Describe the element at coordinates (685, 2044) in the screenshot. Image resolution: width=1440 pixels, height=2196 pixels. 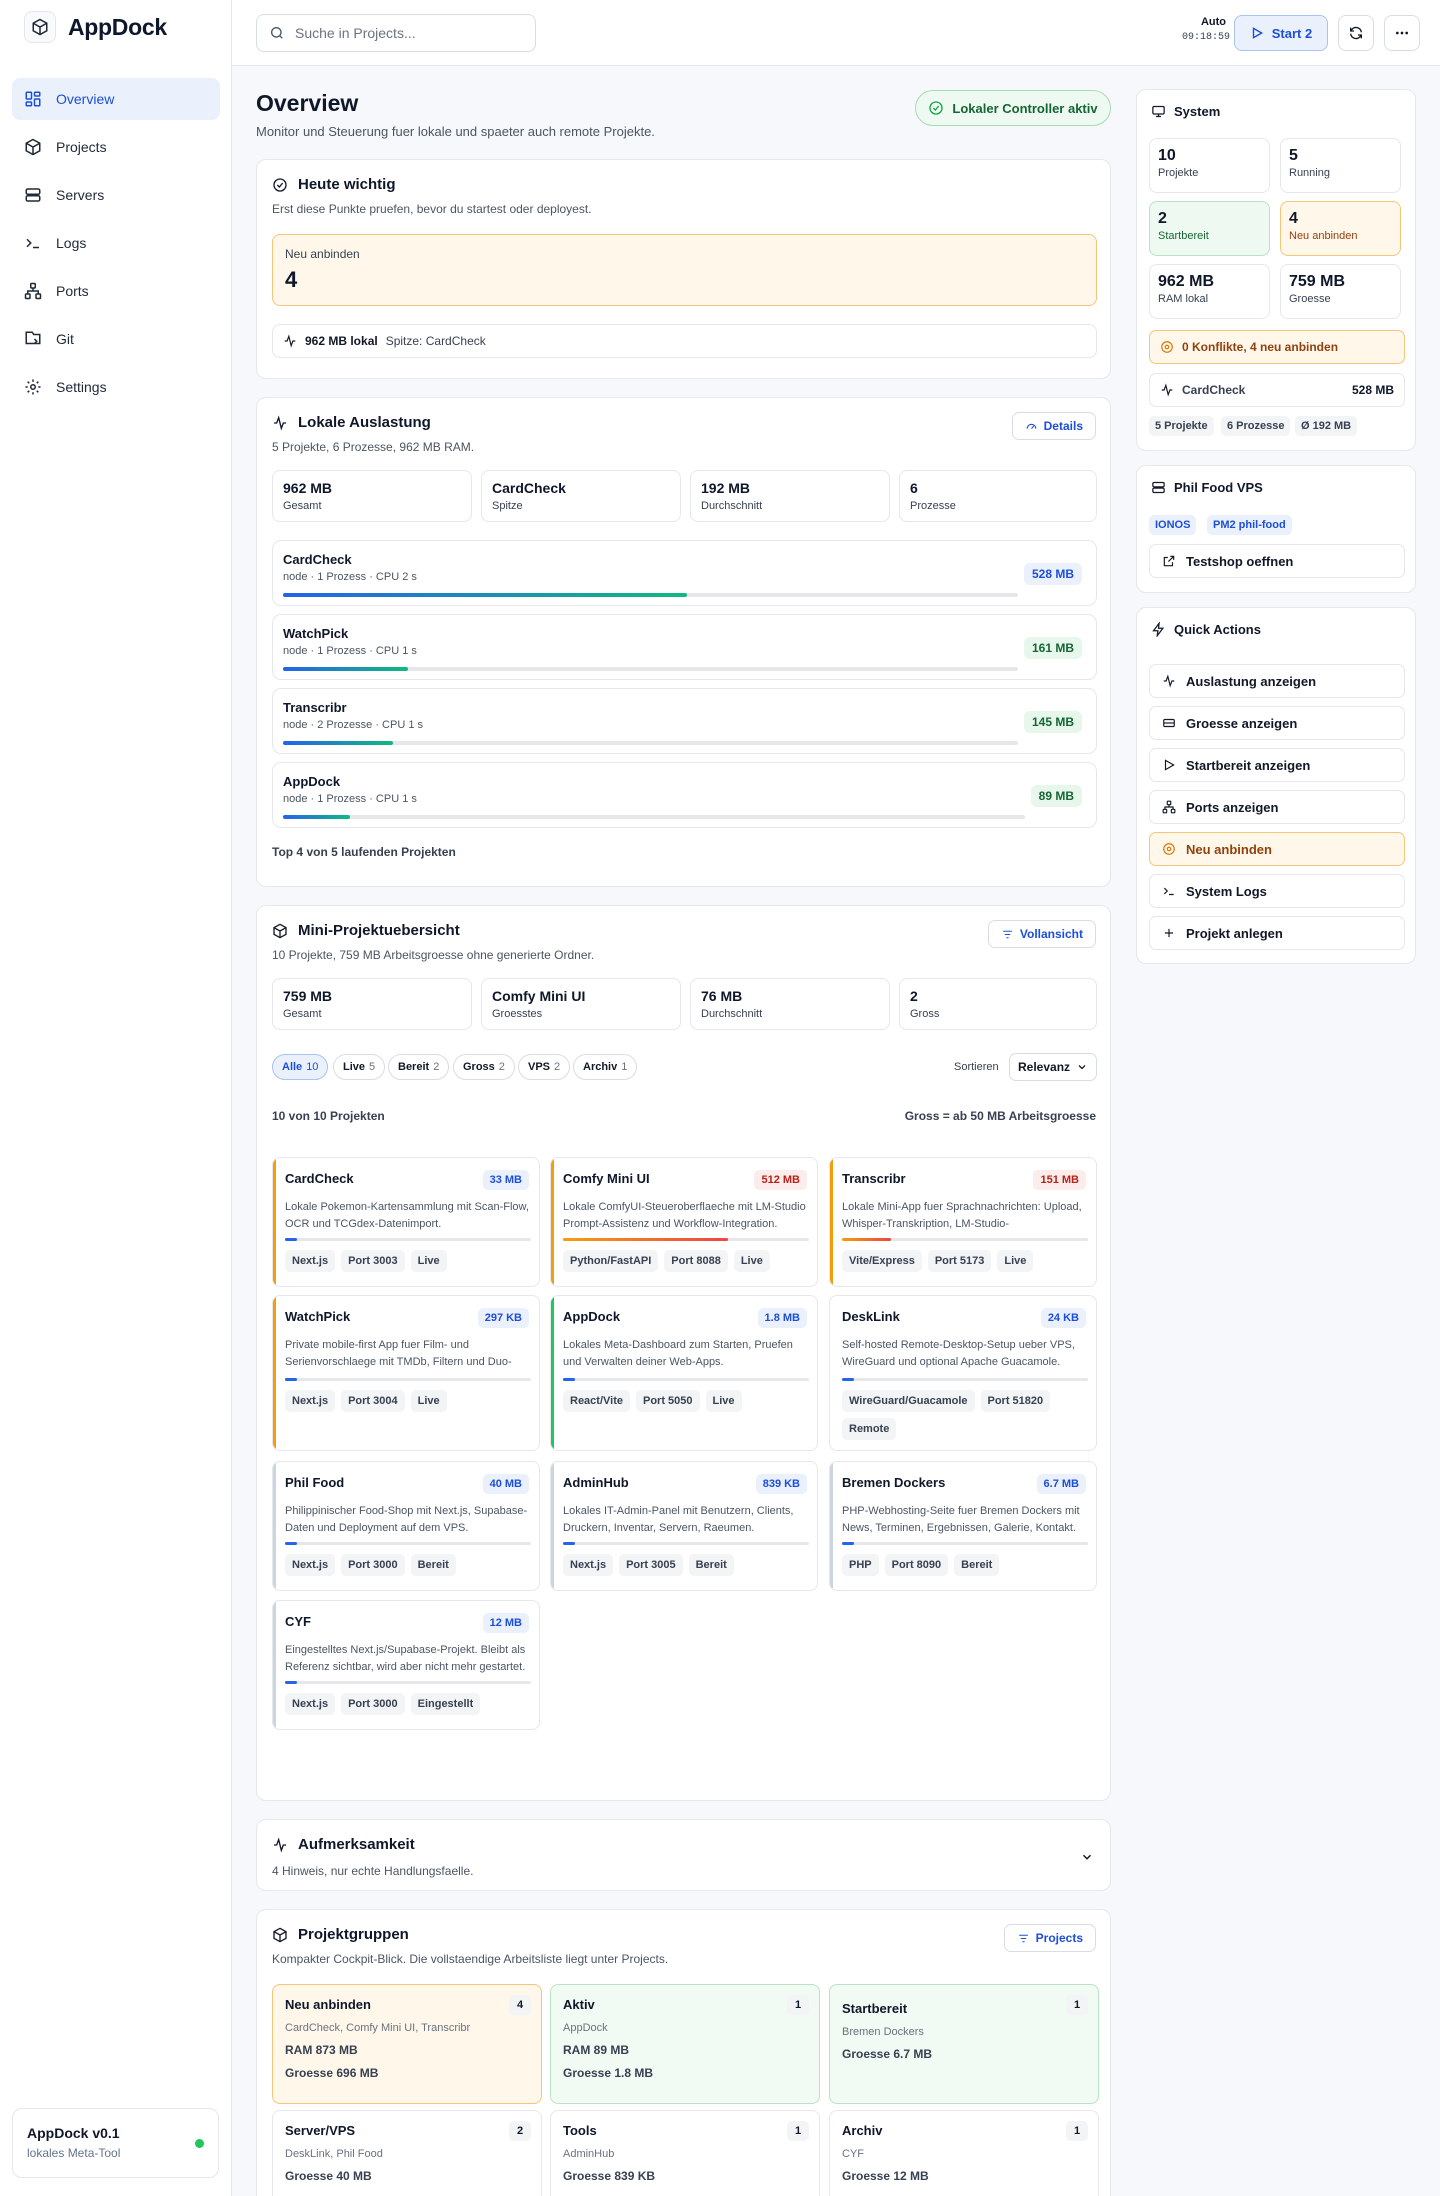
I see `group-card: Aktiv 1 AppDock RAM 89 MB Groesse 1.8 MB` at that location.